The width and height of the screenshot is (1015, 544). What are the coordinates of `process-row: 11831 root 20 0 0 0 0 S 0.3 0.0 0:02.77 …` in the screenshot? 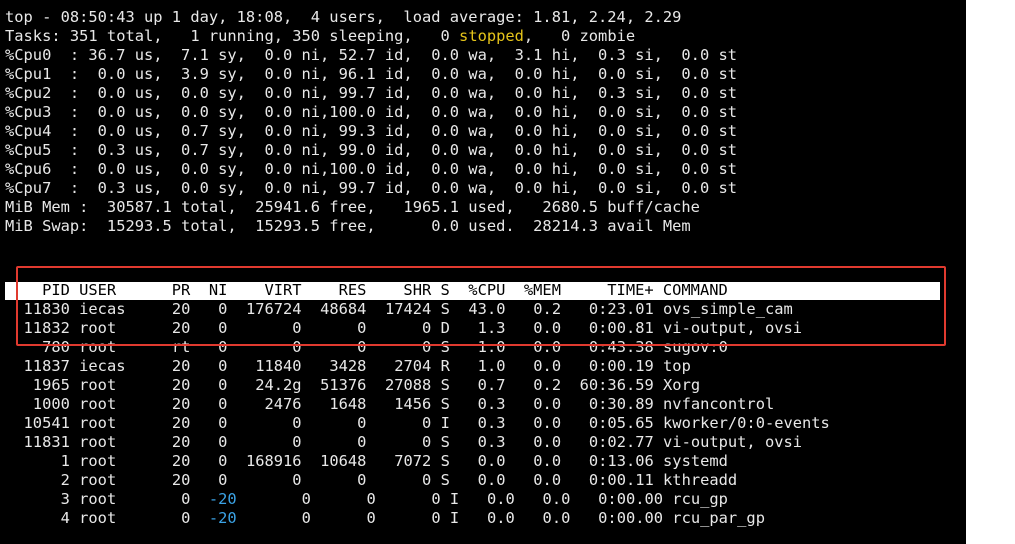 It's located at (404, 442).